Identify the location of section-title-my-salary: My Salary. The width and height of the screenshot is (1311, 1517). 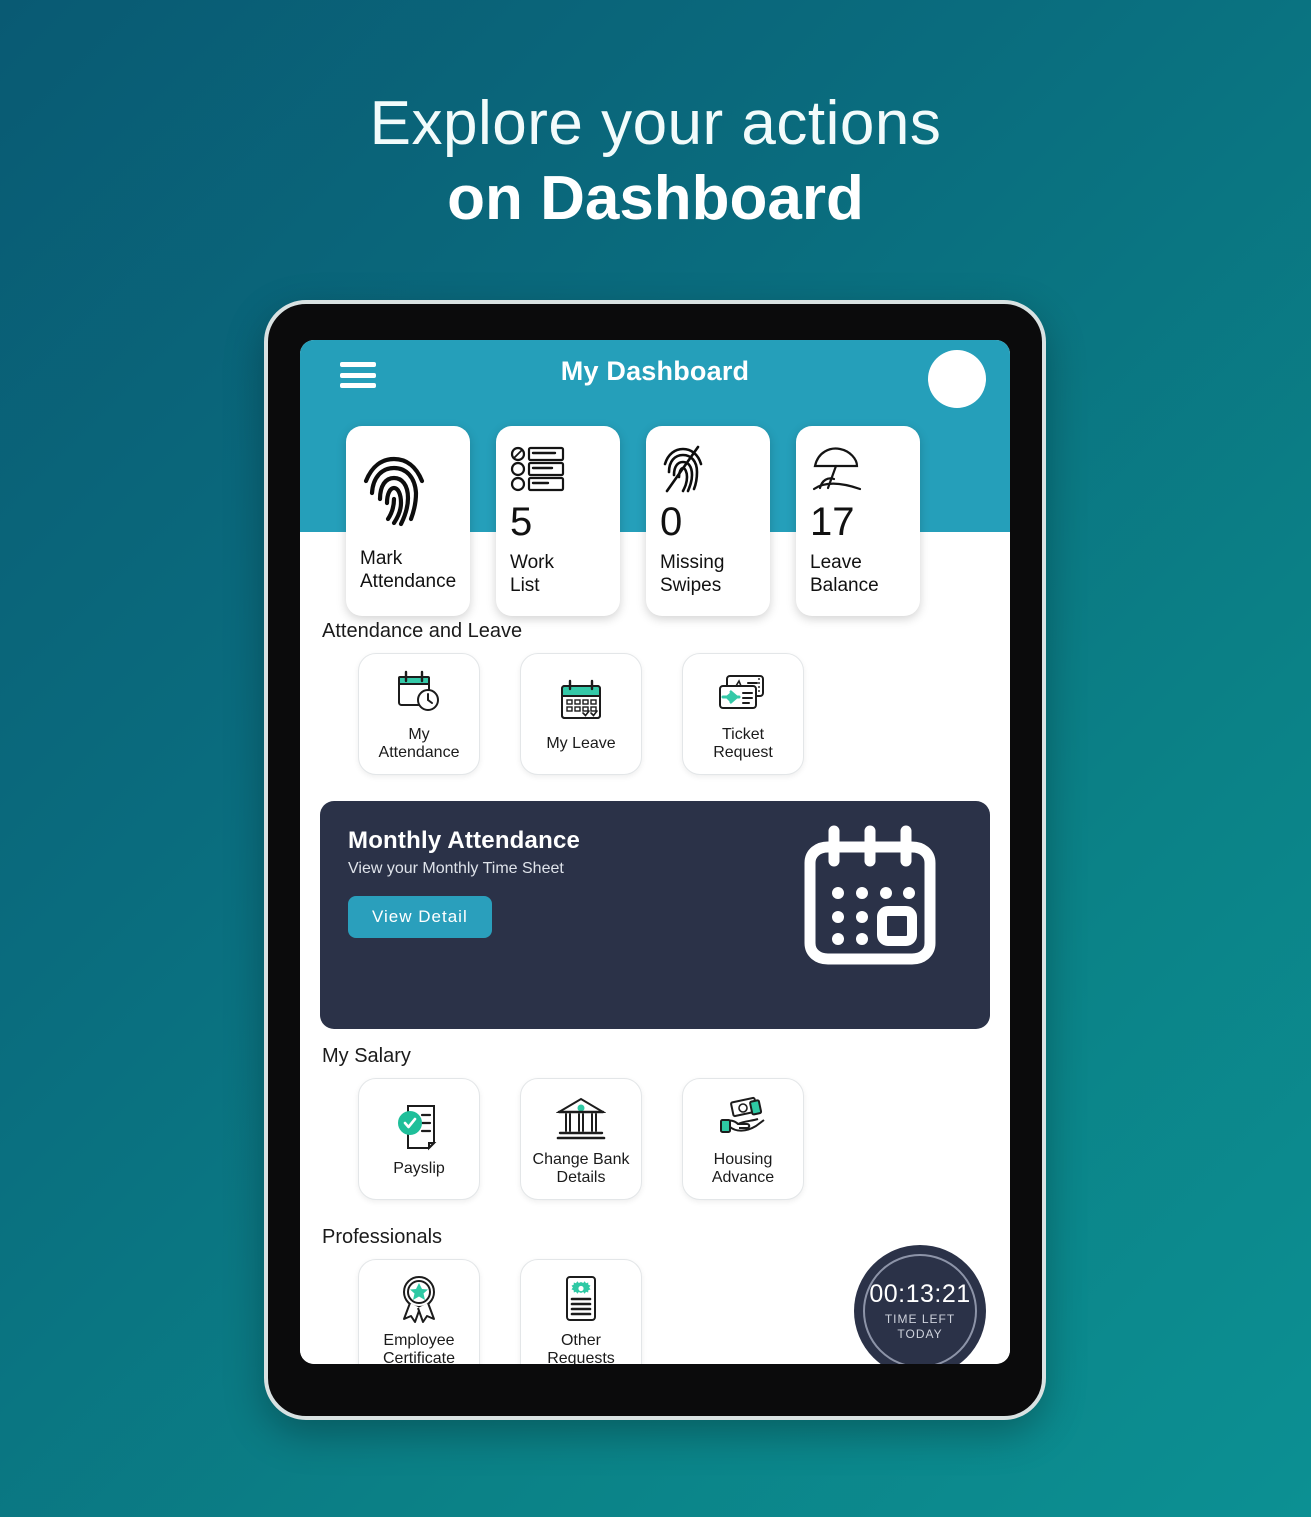
(366, 1056).